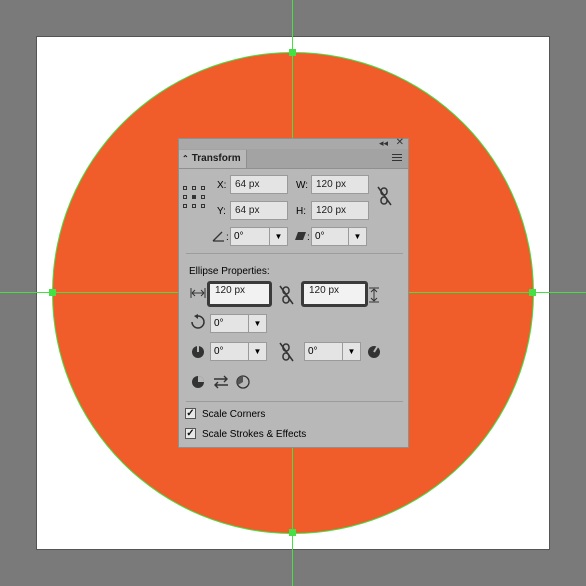 The image size is (586, 586). What do you see at coordinates (397, 158) in the screenshot?
I see `panel-menu-icon` at bounding box center [397, 158].